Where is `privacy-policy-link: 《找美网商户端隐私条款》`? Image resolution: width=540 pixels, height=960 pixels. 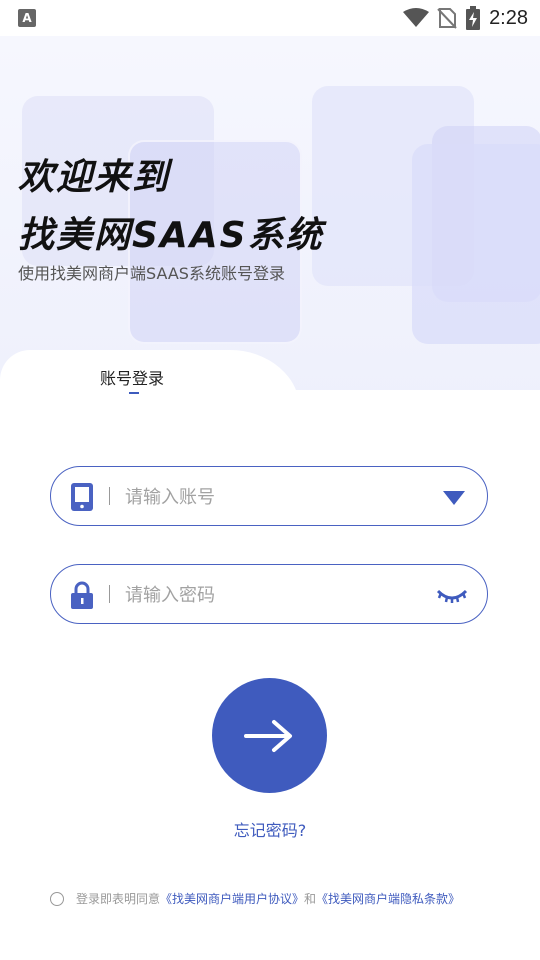
privacy-policy-link: 《找美网商户端隐私条款》 is located at coordinates (388, 899).